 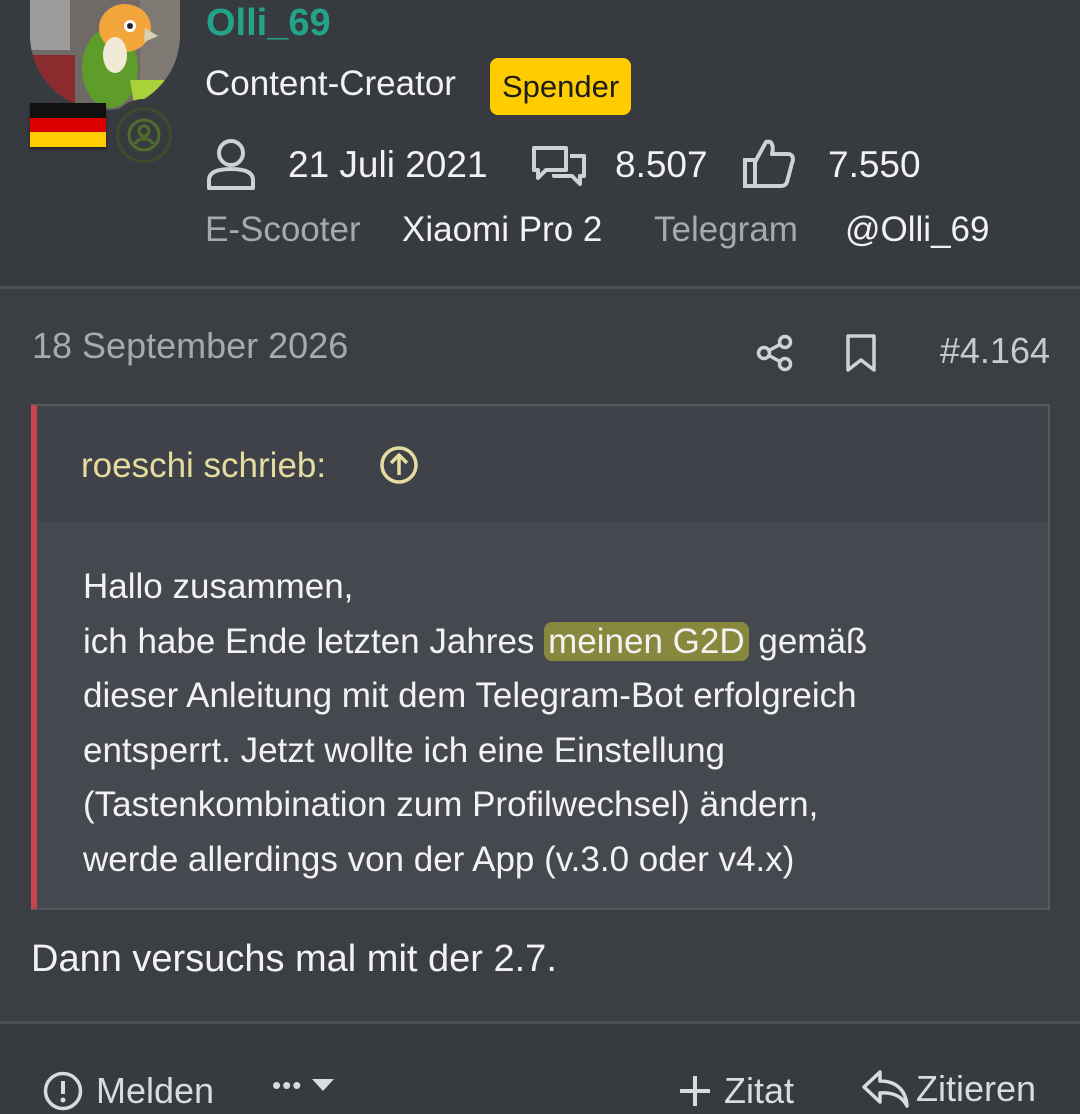 What do you see at coordinates (885, 1089) in the screenshot?
I see `reply-arrow-icon` at bounding box center [885, 1089].